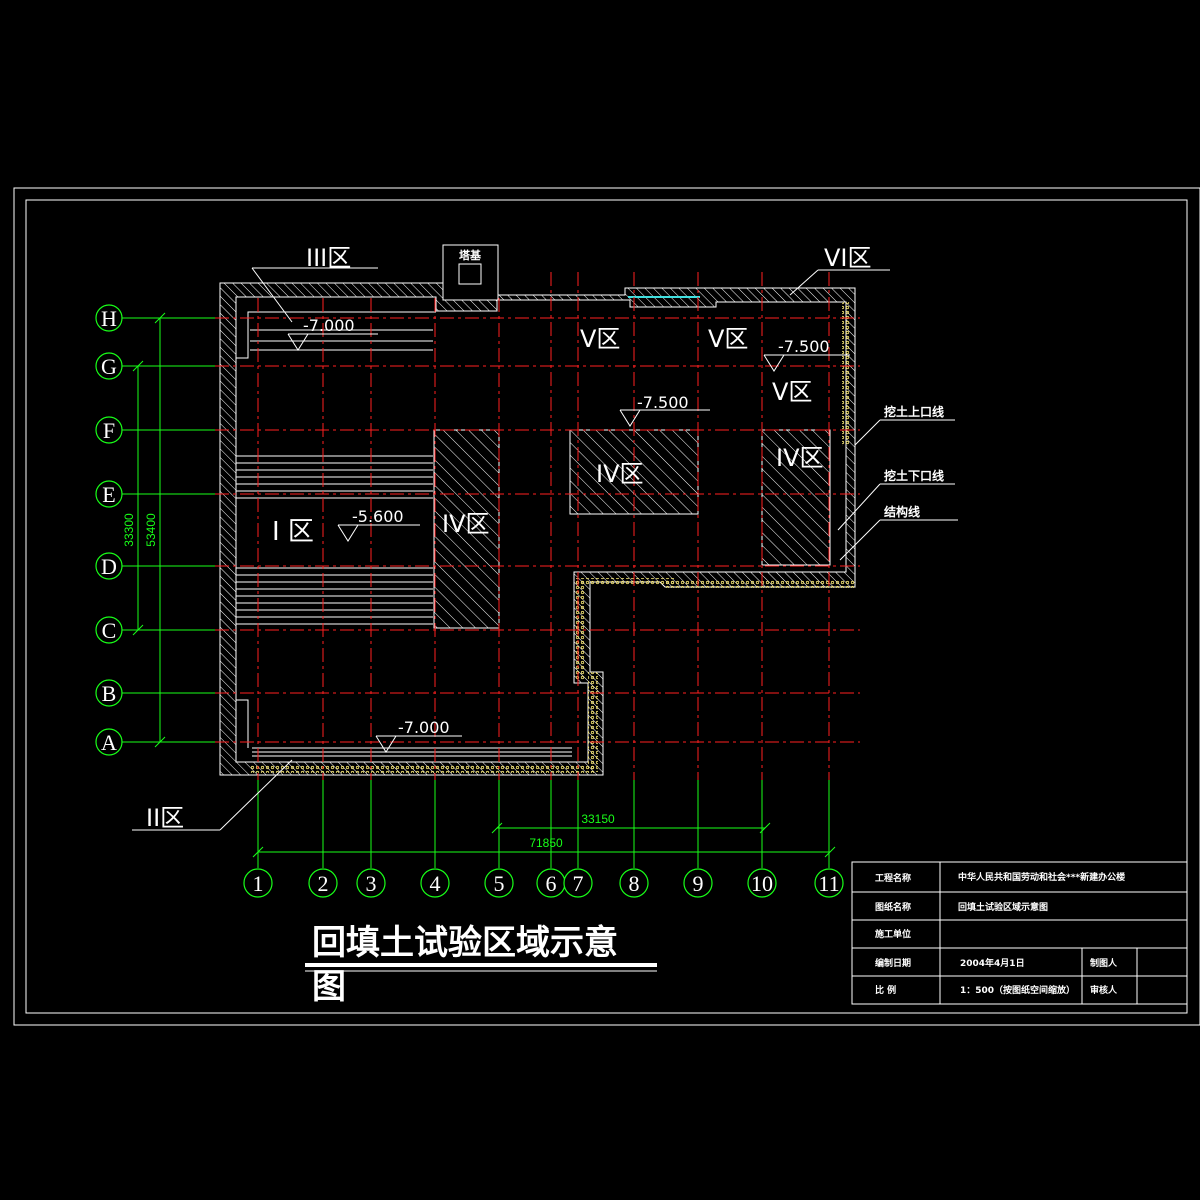 The height and width of the screenshot is (1200, 1200). I want to click on col-axis-1: 1, so click(258, 883).